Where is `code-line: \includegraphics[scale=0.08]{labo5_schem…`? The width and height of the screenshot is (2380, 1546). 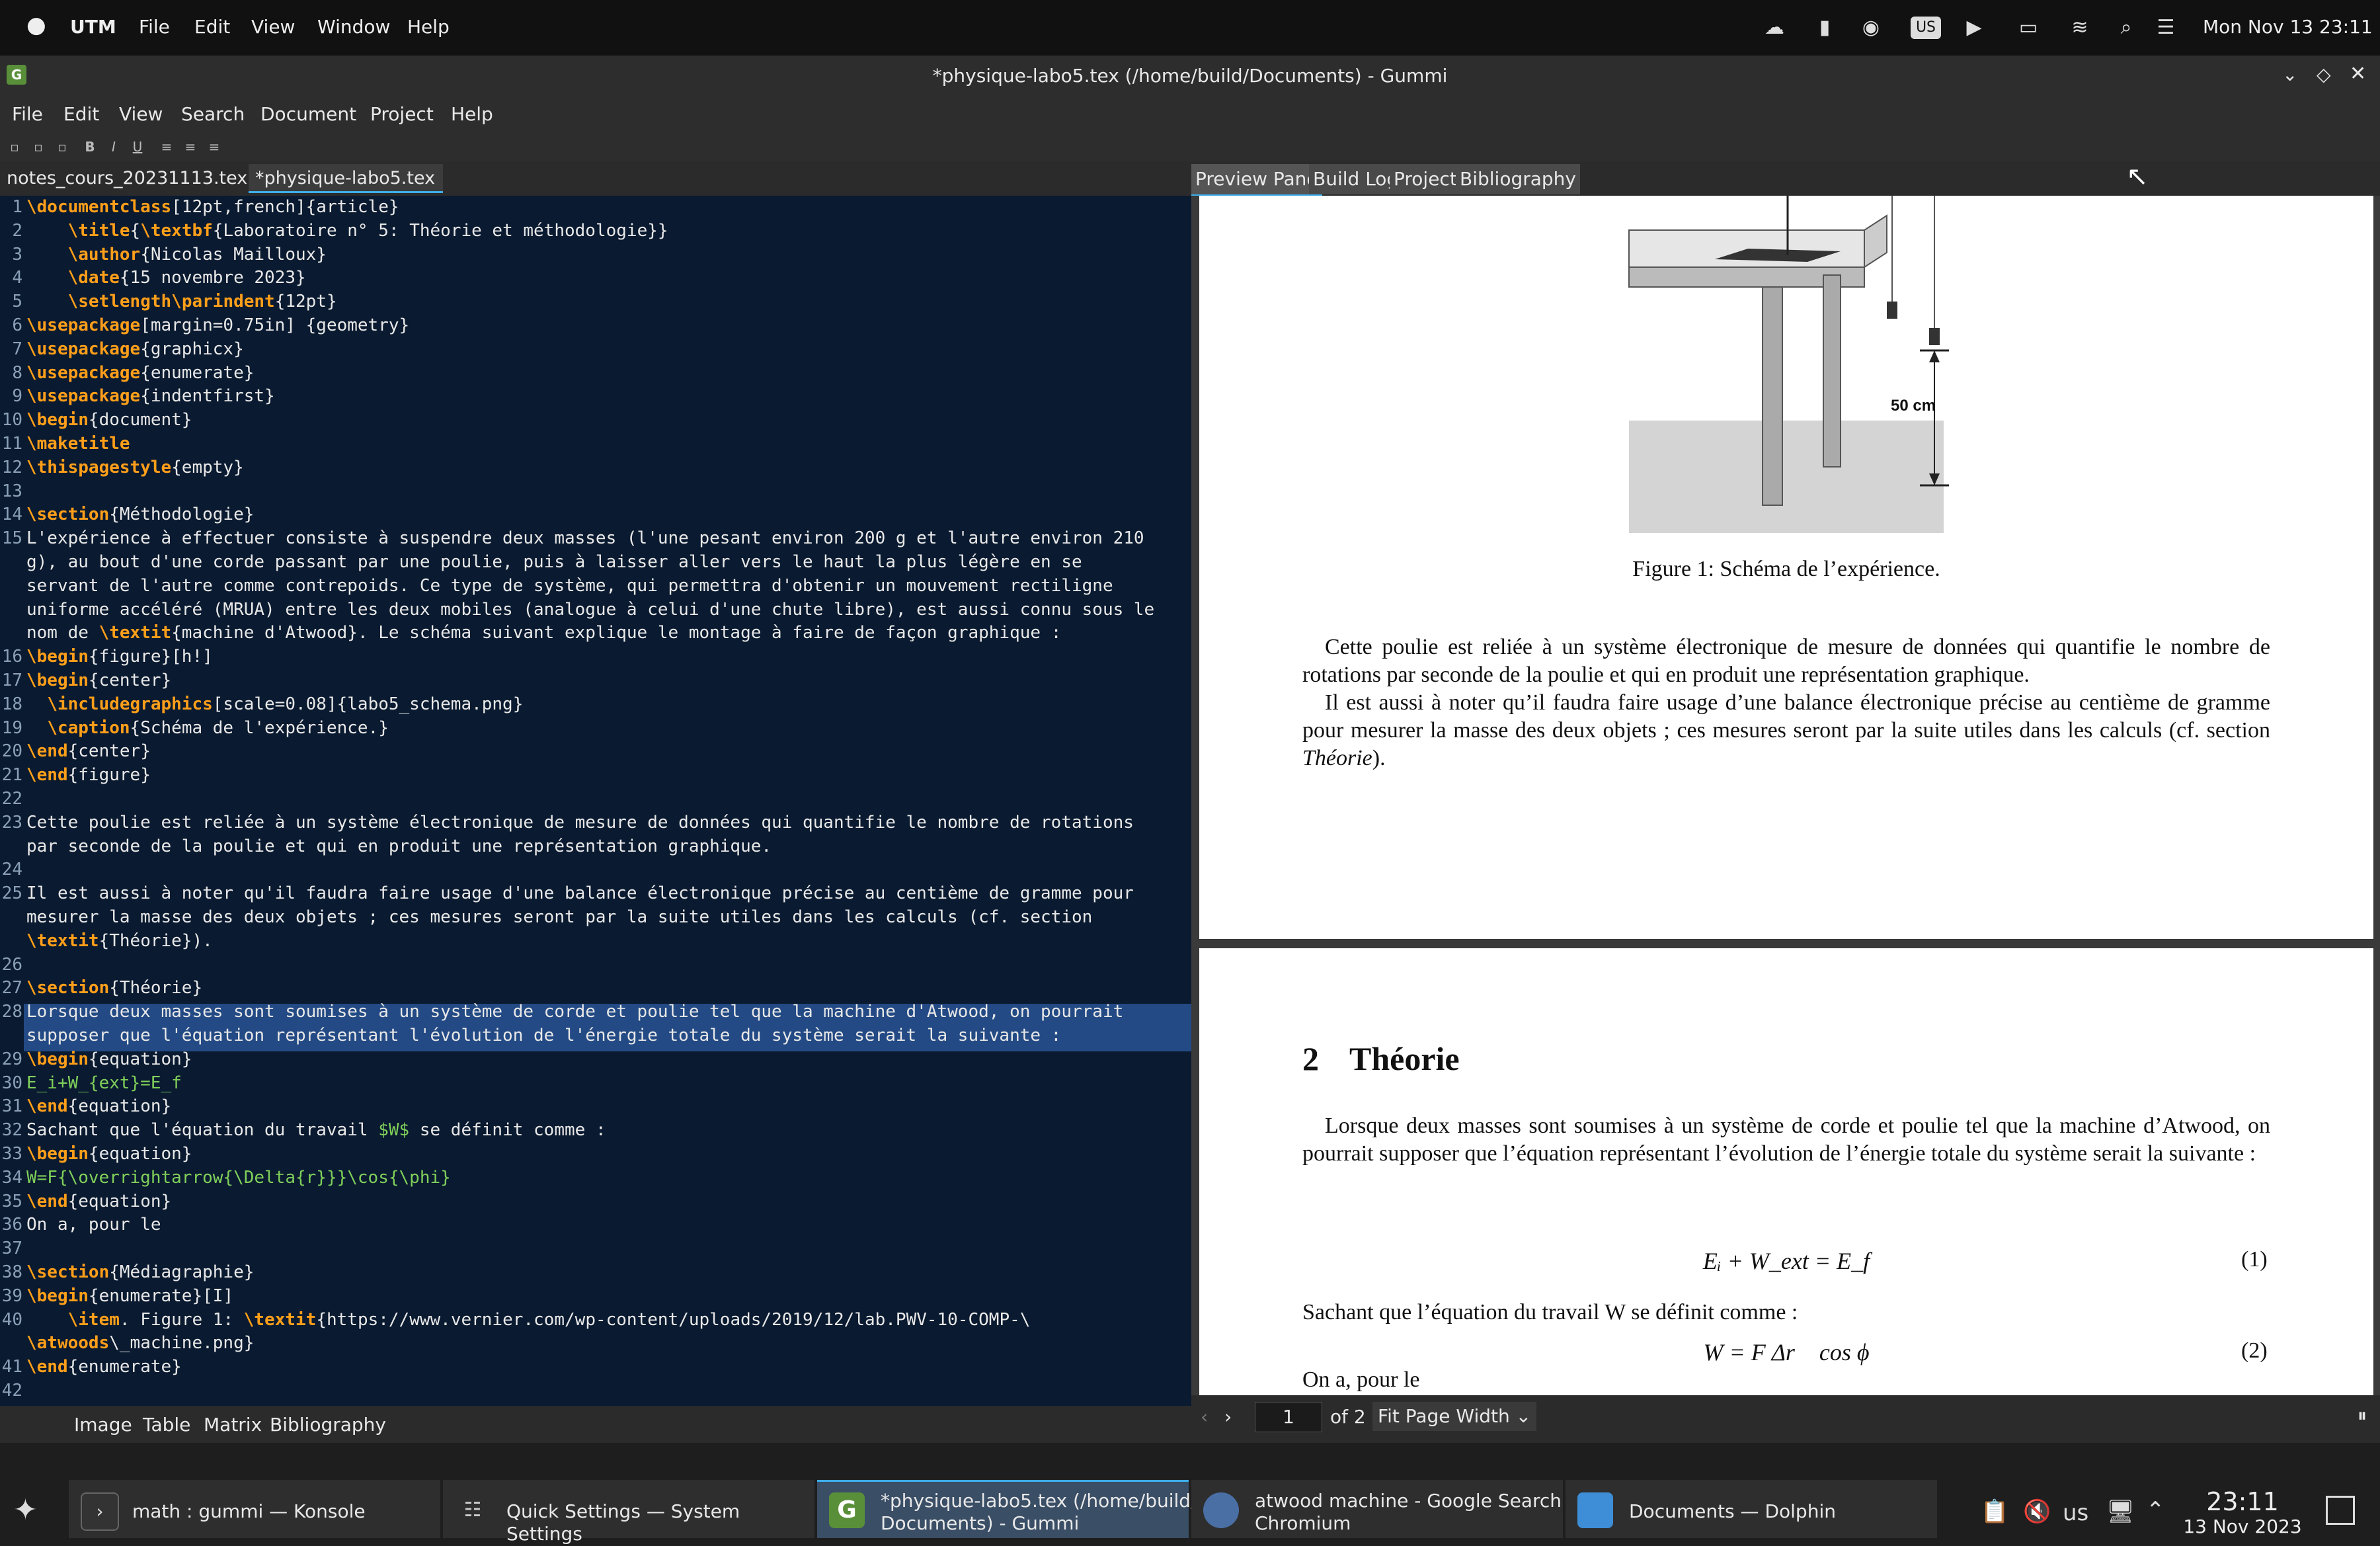 code-line: \includegraphics[scale=0.08]{labo5_schem… is located at coordinates (274, 704).